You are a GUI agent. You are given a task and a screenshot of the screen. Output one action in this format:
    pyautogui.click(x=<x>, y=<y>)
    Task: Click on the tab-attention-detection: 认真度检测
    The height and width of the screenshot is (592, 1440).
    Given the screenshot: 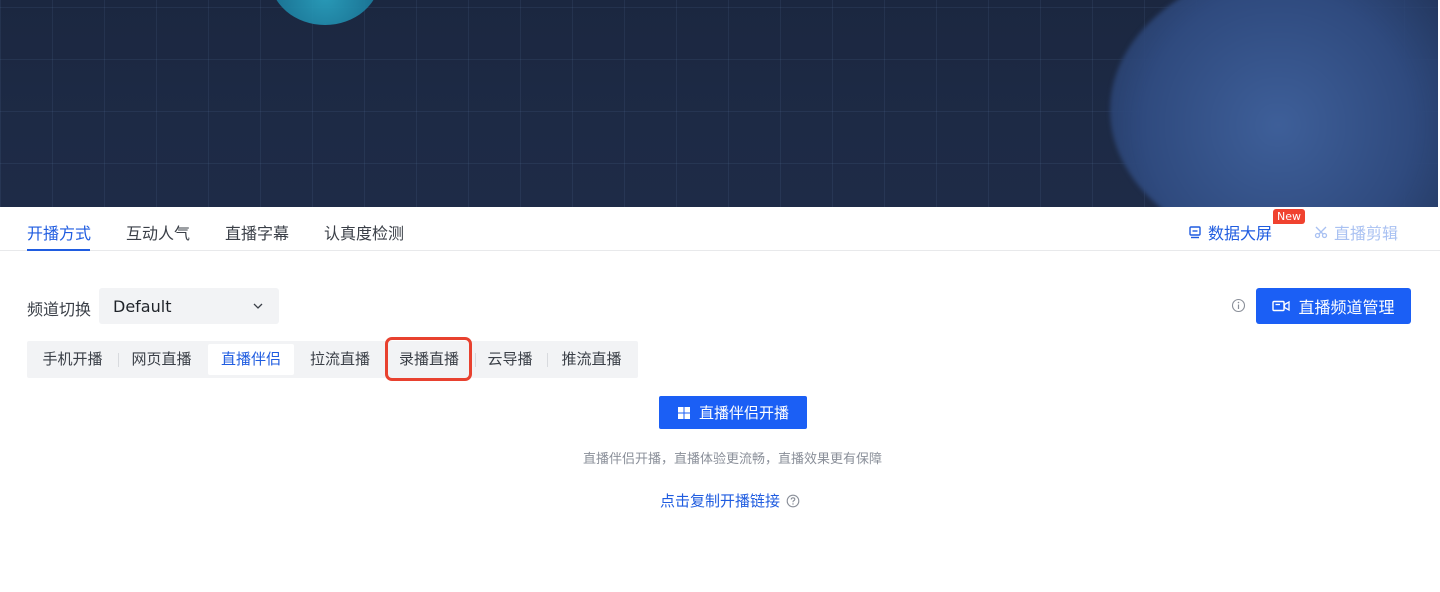 What is the action you would take?
    pyautogui.click(x=364, y=232)
    